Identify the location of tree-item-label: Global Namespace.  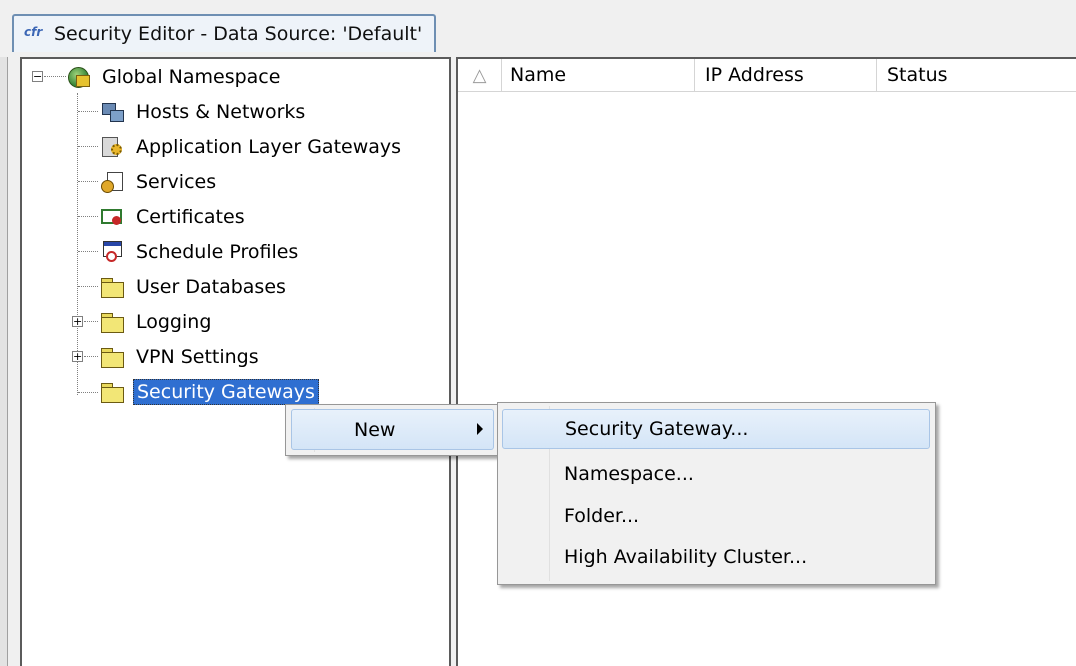
(191, 77).